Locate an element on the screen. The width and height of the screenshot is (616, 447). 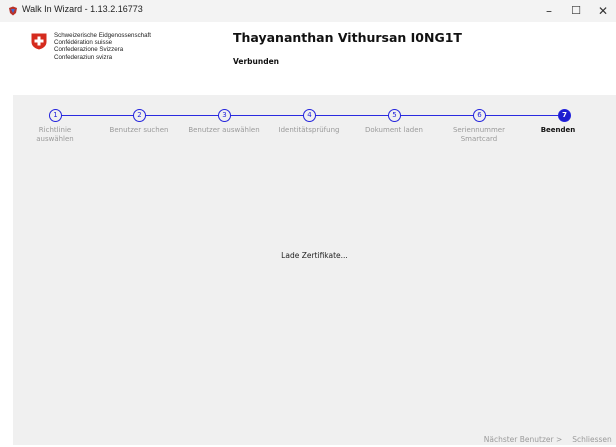
step-1-label-line2: auswählen is located at coordinates (55, 139).